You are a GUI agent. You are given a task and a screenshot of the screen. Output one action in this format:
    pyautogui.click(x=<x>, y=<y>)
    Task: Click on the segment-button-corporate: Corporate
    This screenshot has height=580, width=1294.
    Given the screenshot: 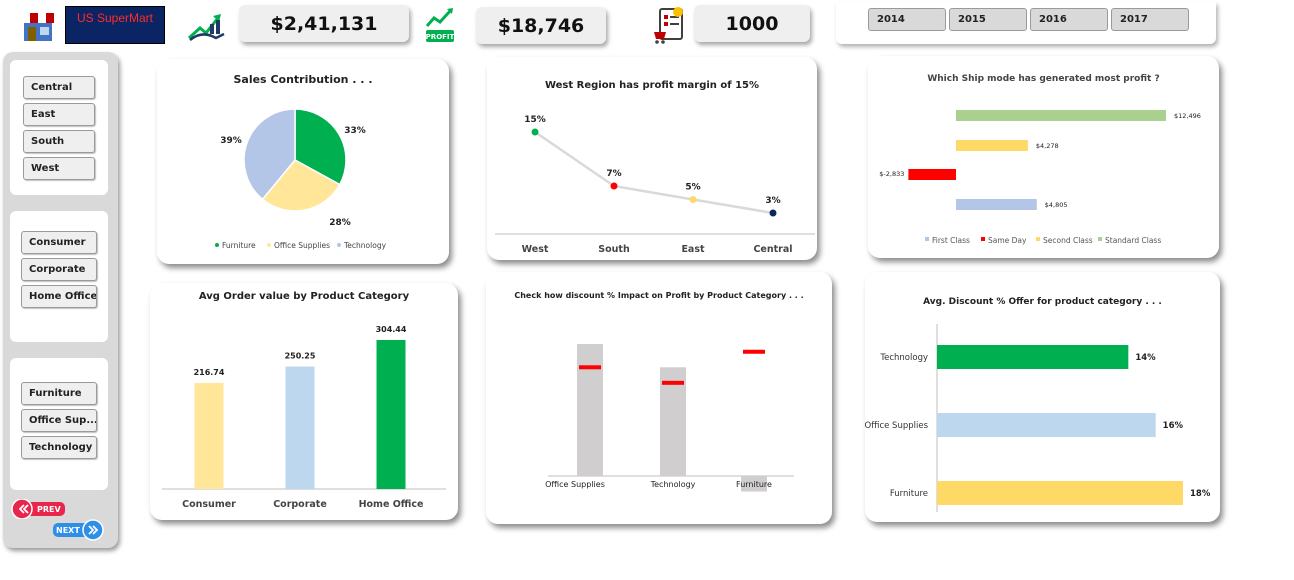 What is the action you would take?
    pyautogui.click(x=59, y=269)
    